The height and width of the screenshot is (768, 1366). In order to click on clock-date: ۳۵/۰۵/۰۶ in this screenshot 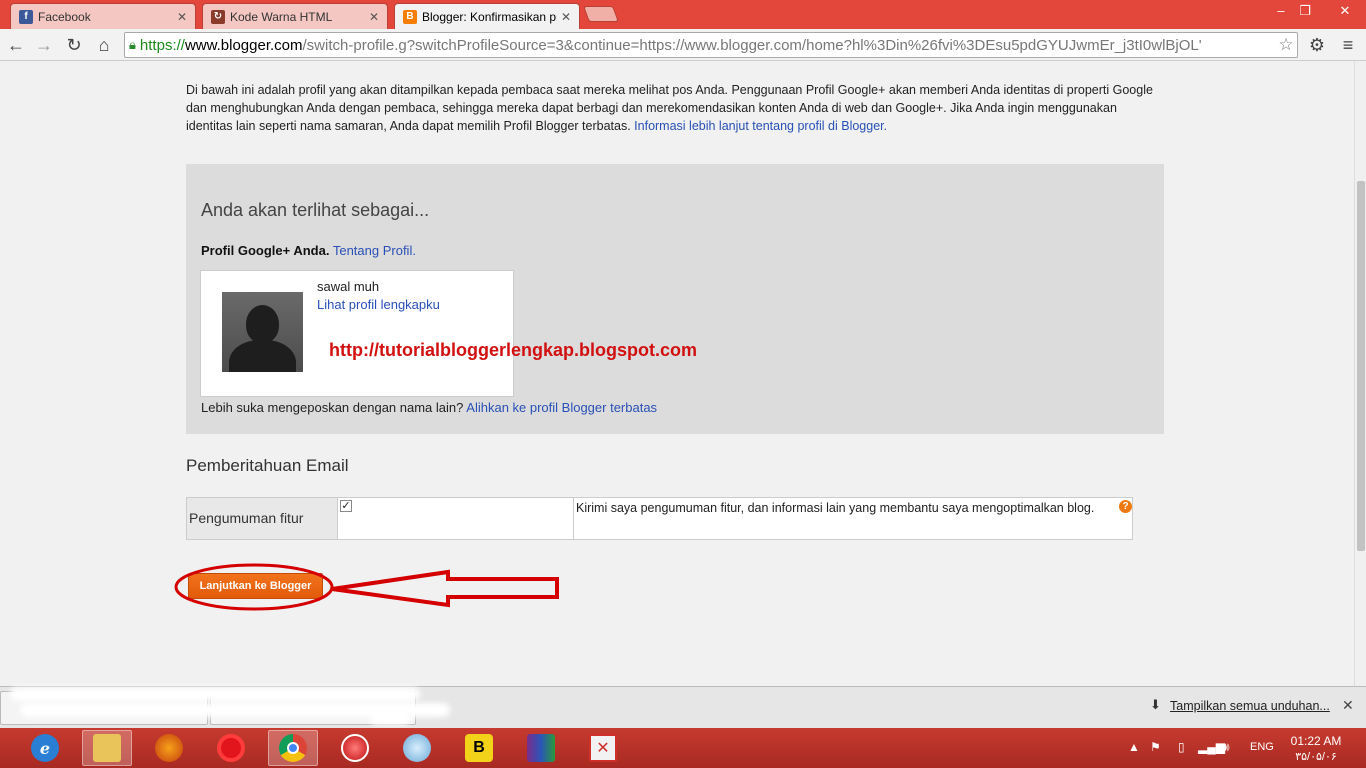, I will do `click(1316, 756)`.